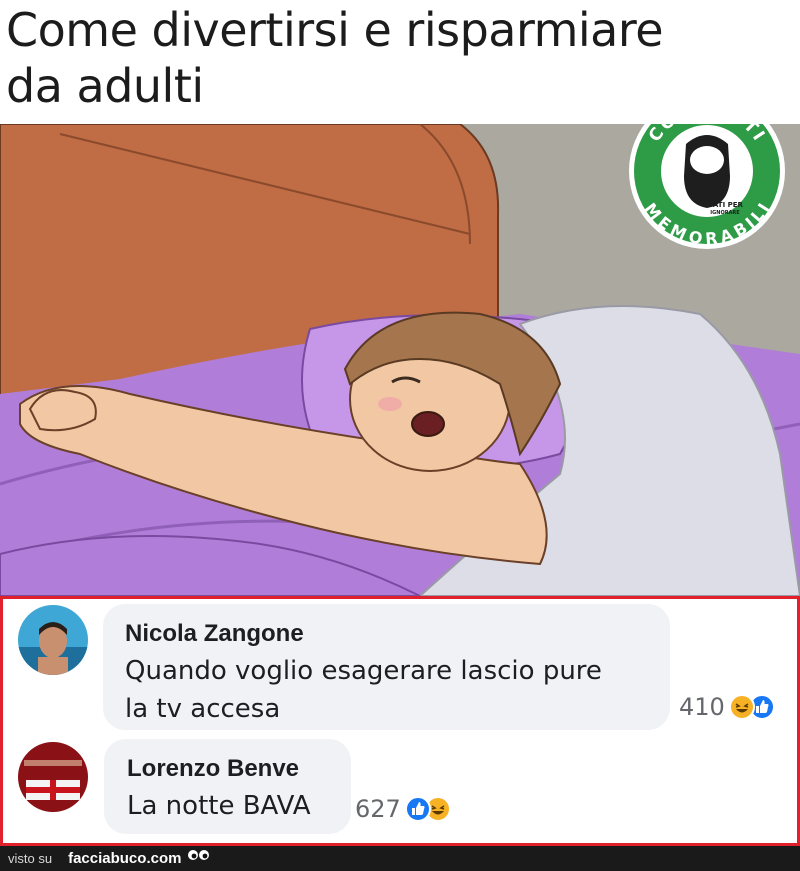  I want to click on comment-author: Nicola Zangone, so click(214, 634).